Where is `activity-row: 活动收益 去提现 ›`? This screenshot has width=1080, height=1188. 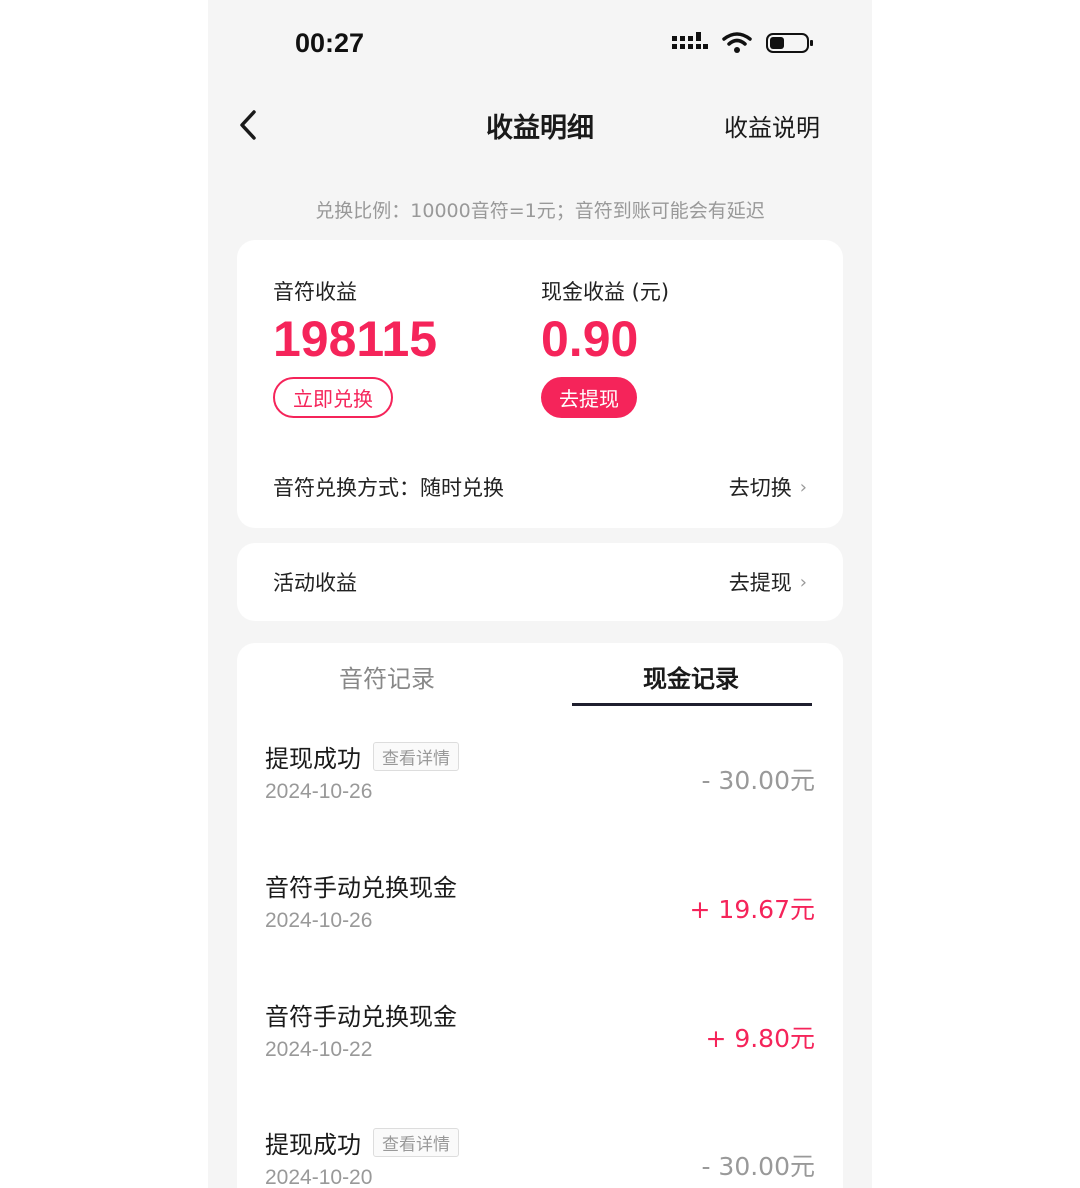 activity-row: 活动收益 去提现 › is located at coordinates (540, 582).